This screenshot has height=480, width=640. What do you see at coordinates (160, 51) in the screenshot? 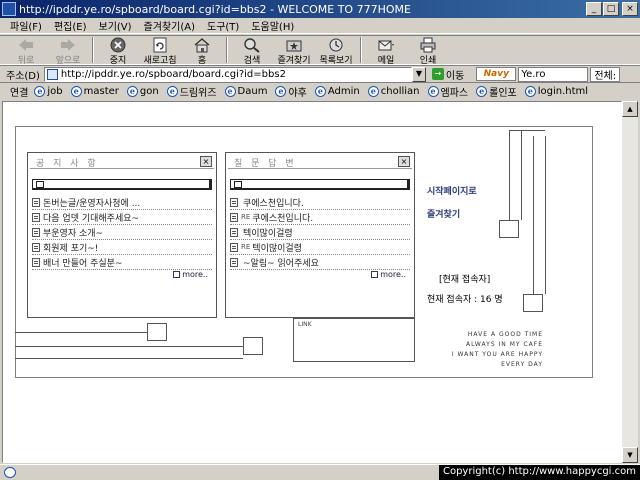
I see `refresh-button: 새로고침` at bounding box center [160, 51].